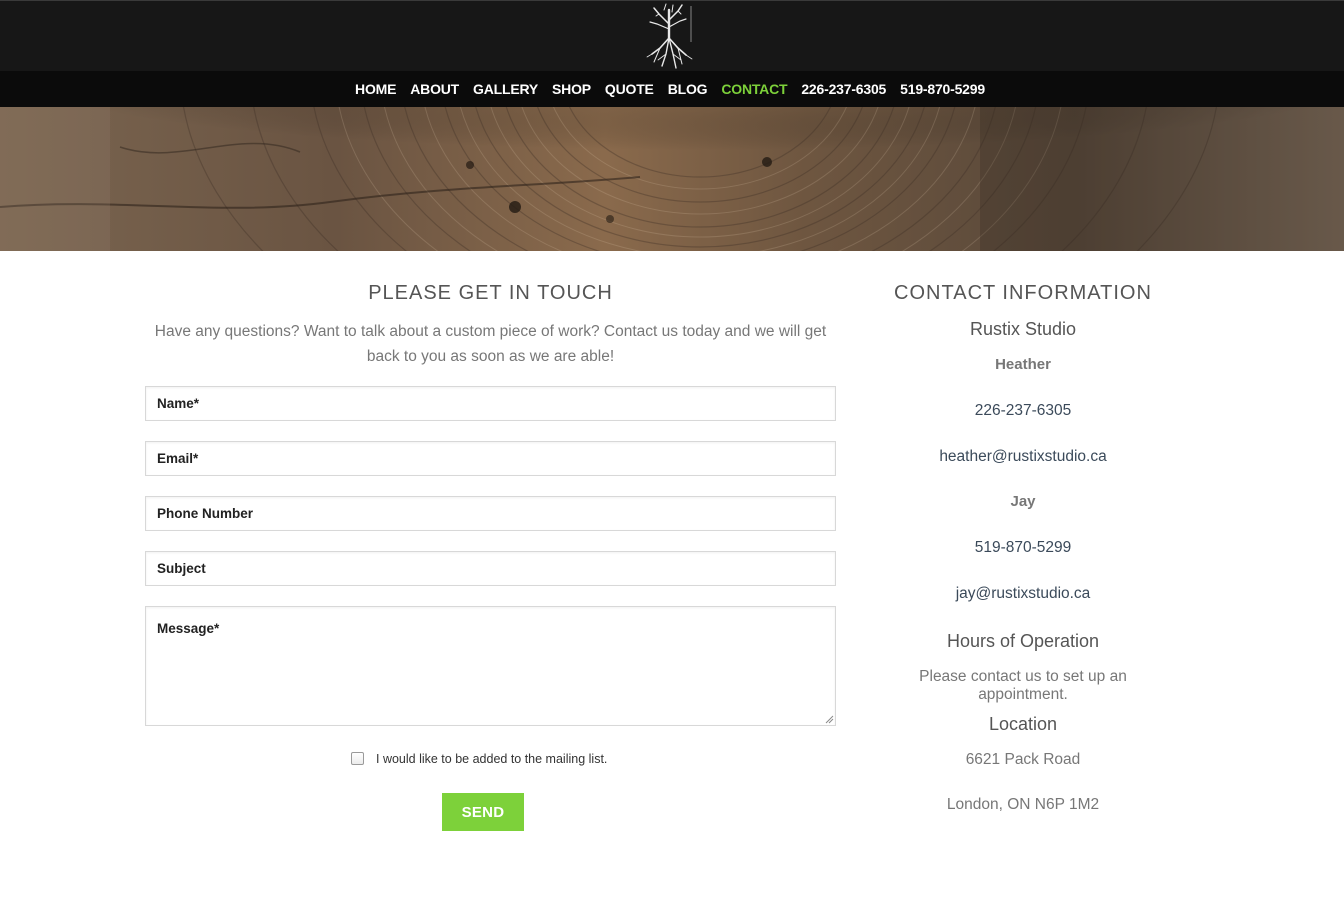  I want to click on nav-phone-heather: 226-237-6305, so click(843, 89).